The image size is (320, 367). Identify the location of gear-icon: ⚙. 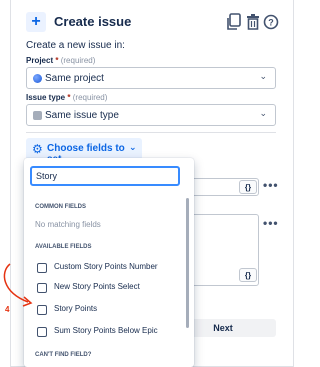
(37, 149).